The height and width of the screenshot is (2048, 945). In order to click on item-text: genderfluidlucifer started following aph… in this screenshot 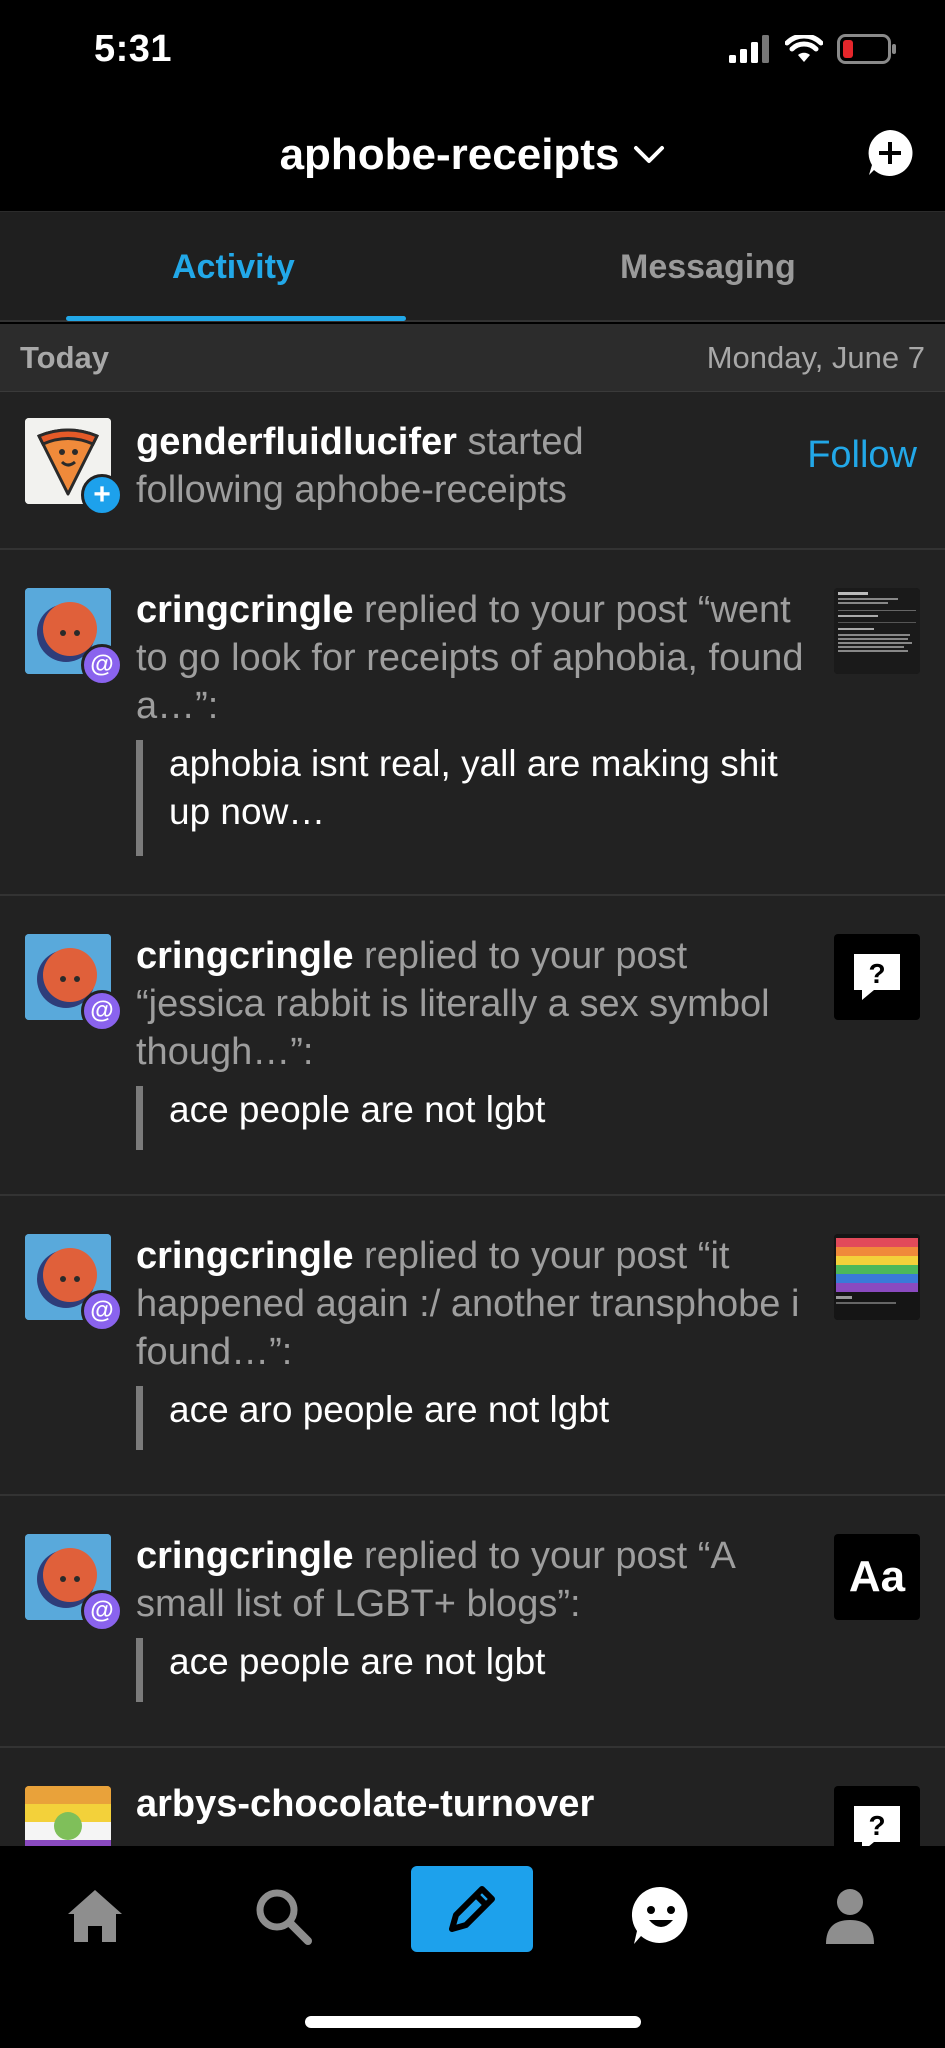, I will do `click(360, 466)`.